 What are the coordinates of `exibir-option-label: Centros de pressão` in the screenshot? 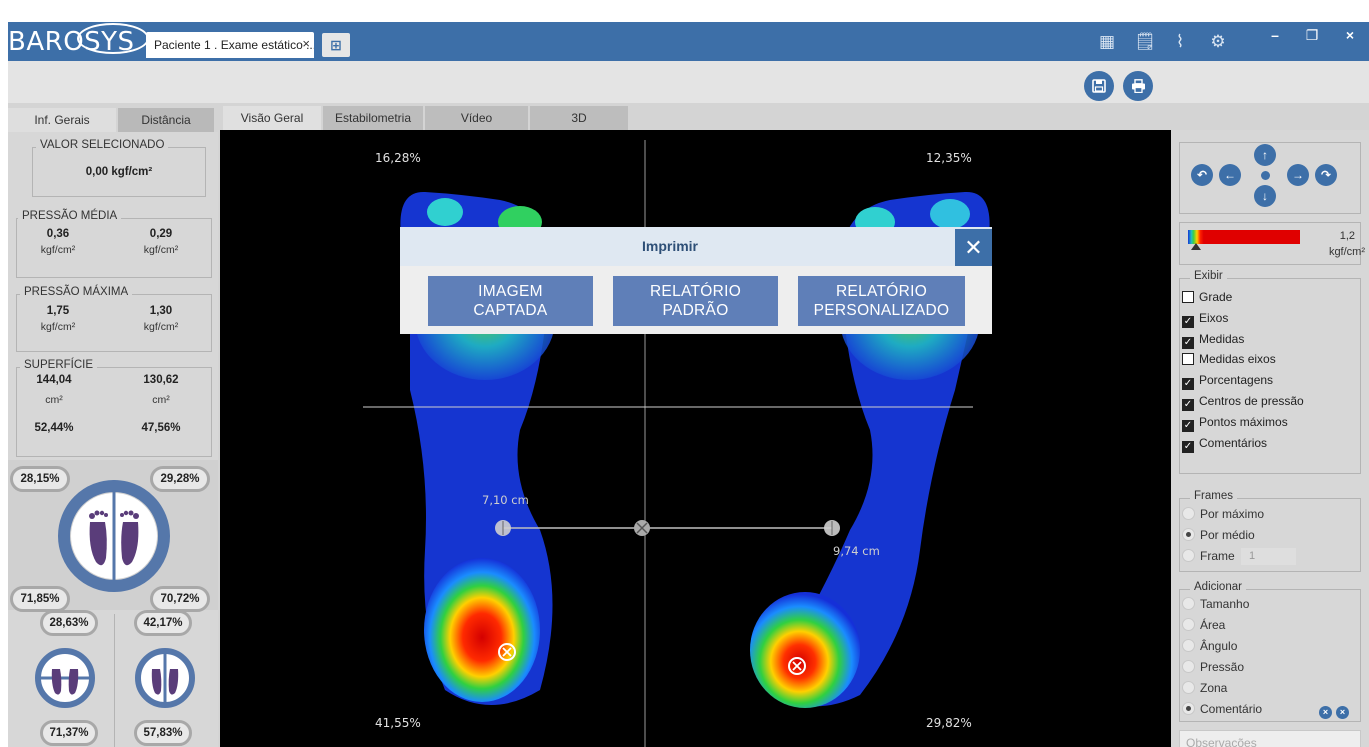 It's located at (1251, 401).